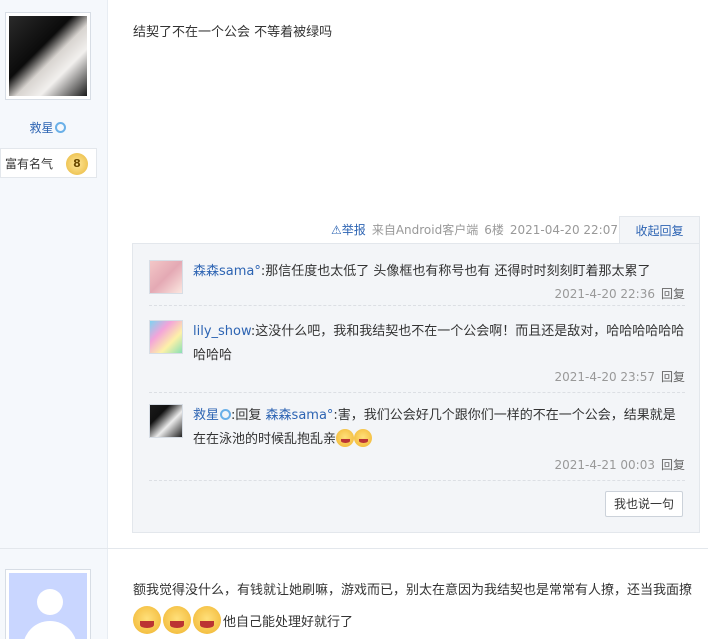 This screenshot has width=708, height=639. I want to click on avatar-head-shape, so click(50, 602).